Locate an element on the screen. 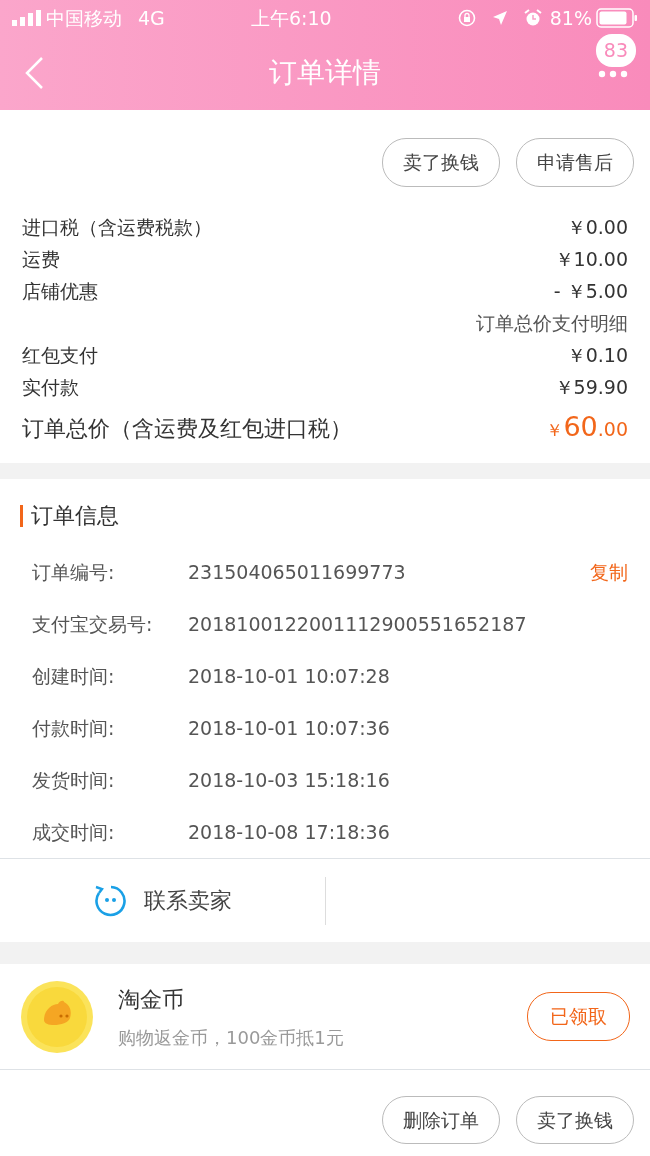 The image size is (650, 1156). price-value: ￥0.10 is located at coordinates (597, 355).